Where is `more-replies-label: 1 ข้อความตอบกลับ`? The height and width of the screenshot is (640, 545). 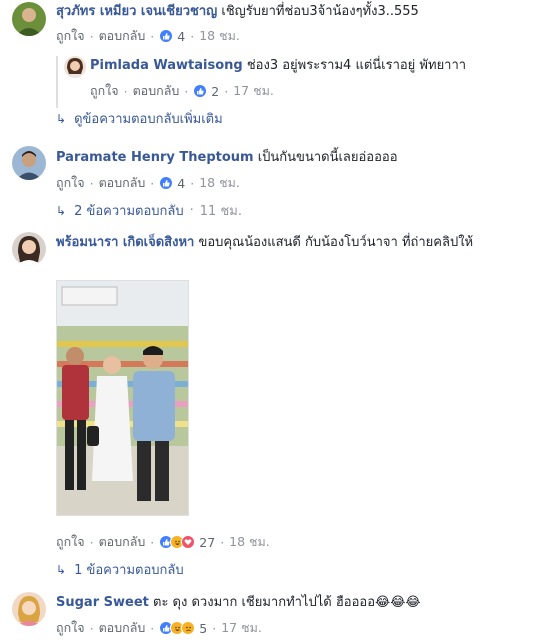
more-replies-label: 1 ข้อความตอบกลับ is located at coordinates (129, 570).